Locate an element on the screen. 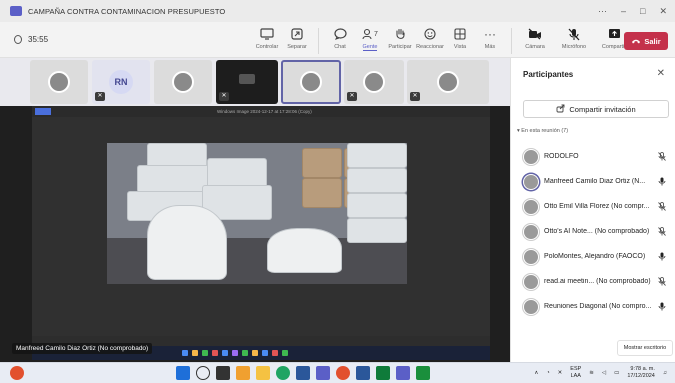 This screenshot has height=383, width=675. chrome-icon is located at coordinates (343, 373).